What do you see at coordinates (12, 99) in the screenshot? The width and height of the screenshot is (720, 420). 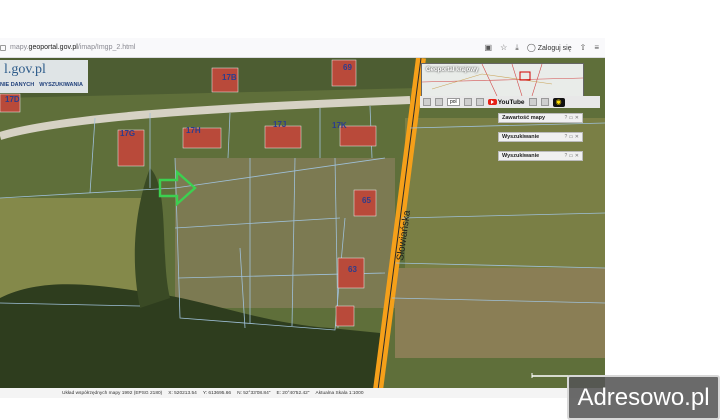 I see `house-label-17d: 17D` at bounding box center [12, 99].